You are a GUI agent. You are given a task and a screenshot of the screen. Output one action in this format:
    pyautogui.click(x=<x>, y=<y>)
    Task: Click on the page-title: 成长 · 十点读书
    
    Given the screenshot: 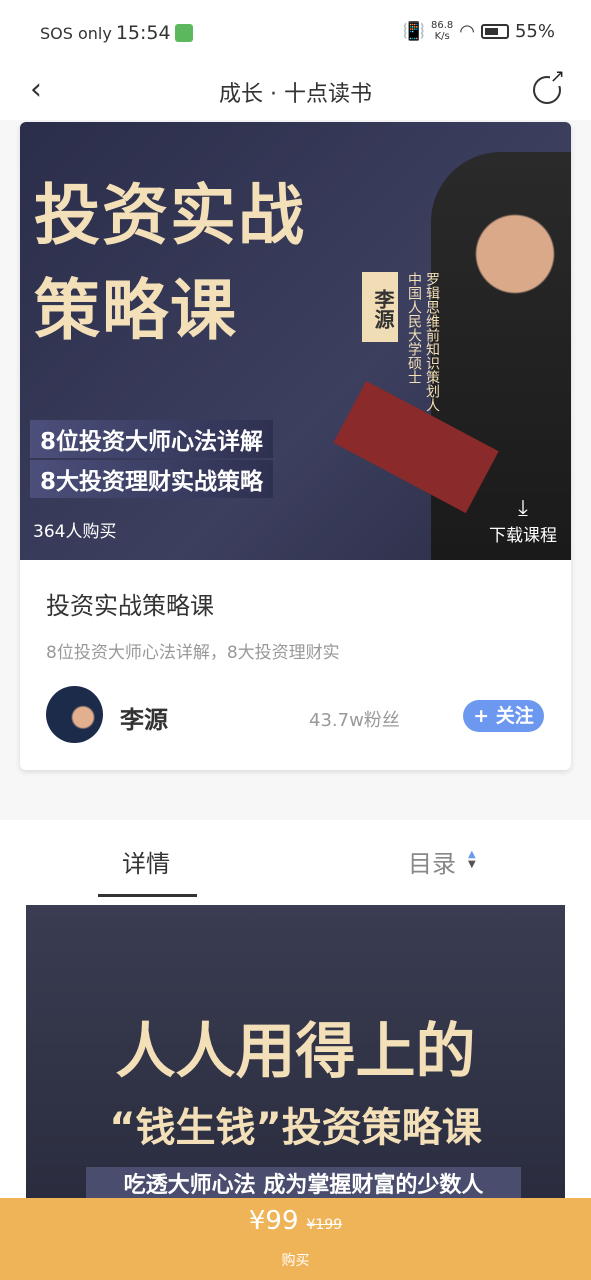 What is the action you would take?
    pyautogui.click(x=295, y=94)
    